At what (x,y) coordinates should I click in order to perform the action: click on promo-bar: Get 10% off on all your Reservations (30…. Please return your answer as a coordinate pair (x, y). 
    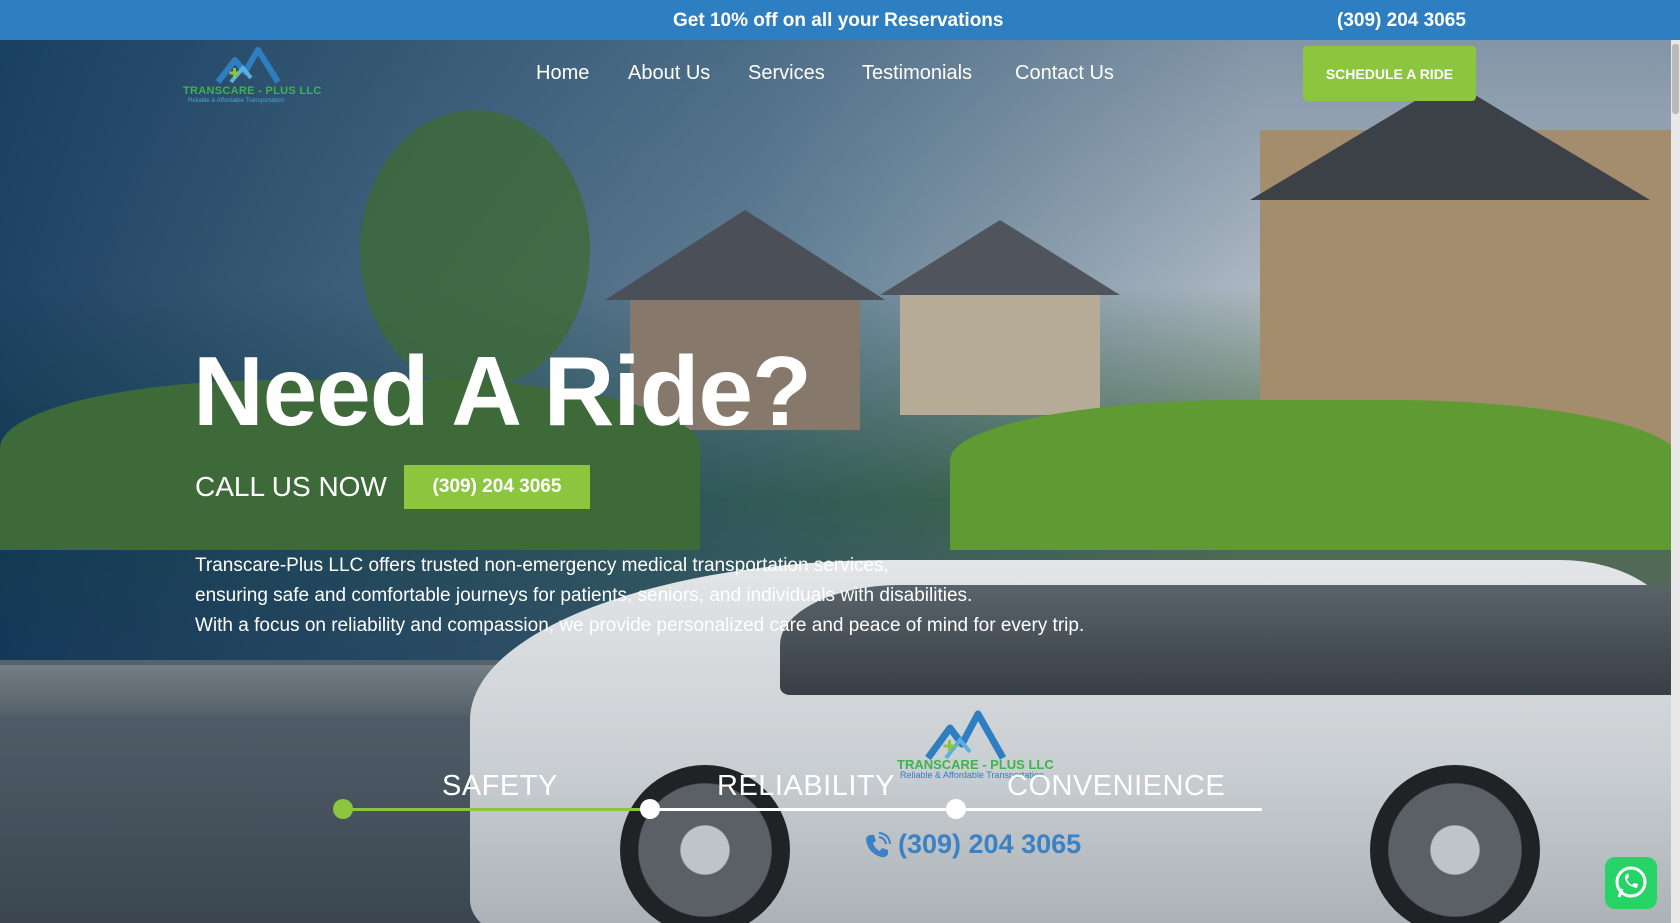
    Looking at the image, I should click on (840, 20).